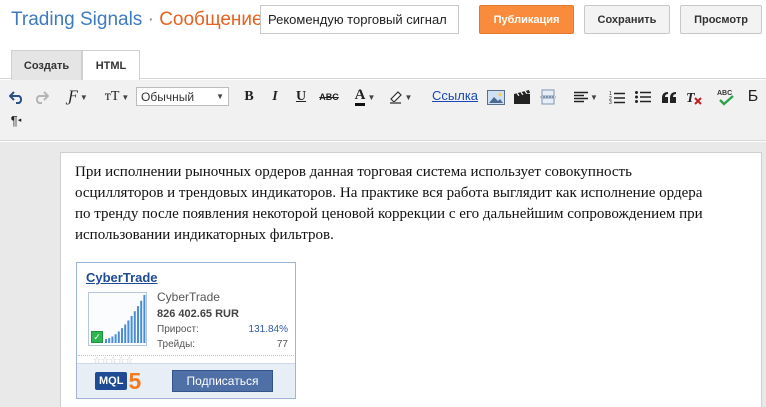 The width and height of the screenshot is (766, 407). I want to click on image-icon, so click(496, 97).